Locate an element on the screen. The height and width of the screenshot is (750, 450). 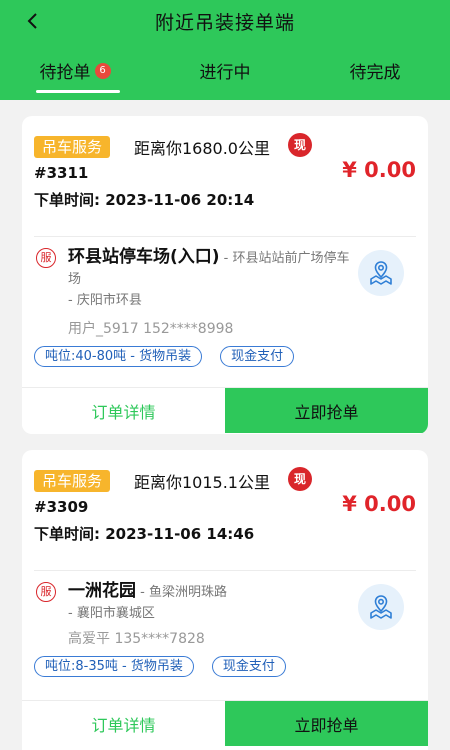
customer-info: 用户_5917 152****8998 is located at coordinates (151, 329).